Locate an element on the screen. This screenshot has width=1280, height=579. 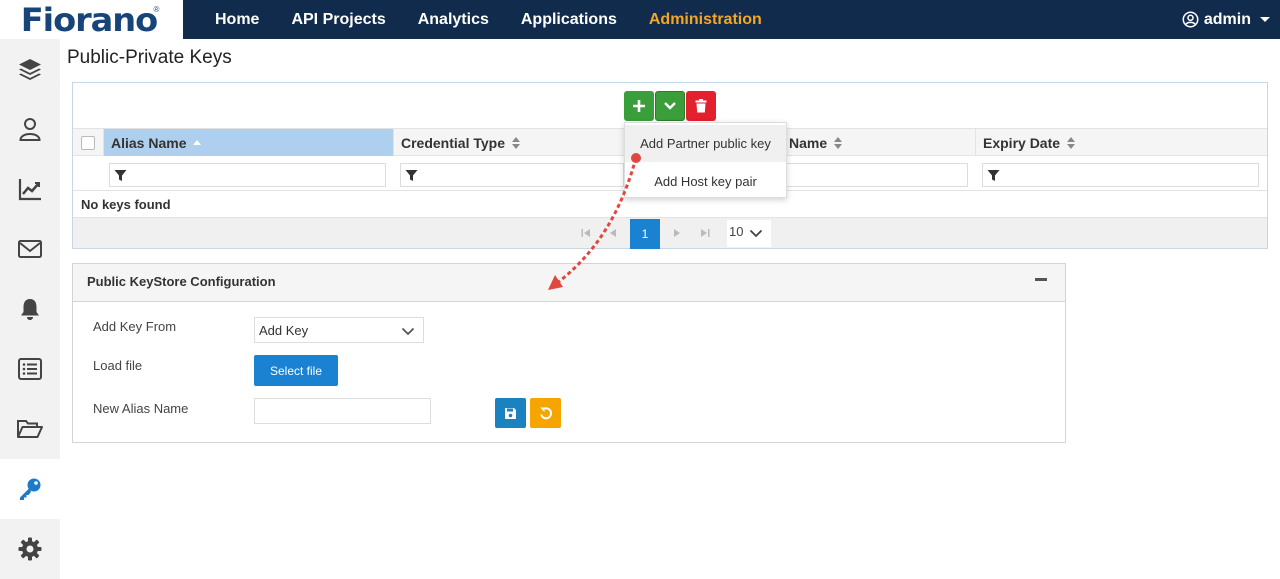
page-title: Public-Private Keys is located at coordinates (149, 57).